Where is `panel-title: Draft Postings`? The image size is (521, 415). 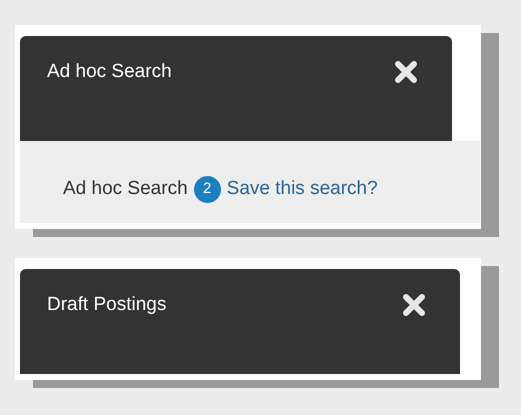 panel-title: Draft Postings is located at coordinates (106, 305).